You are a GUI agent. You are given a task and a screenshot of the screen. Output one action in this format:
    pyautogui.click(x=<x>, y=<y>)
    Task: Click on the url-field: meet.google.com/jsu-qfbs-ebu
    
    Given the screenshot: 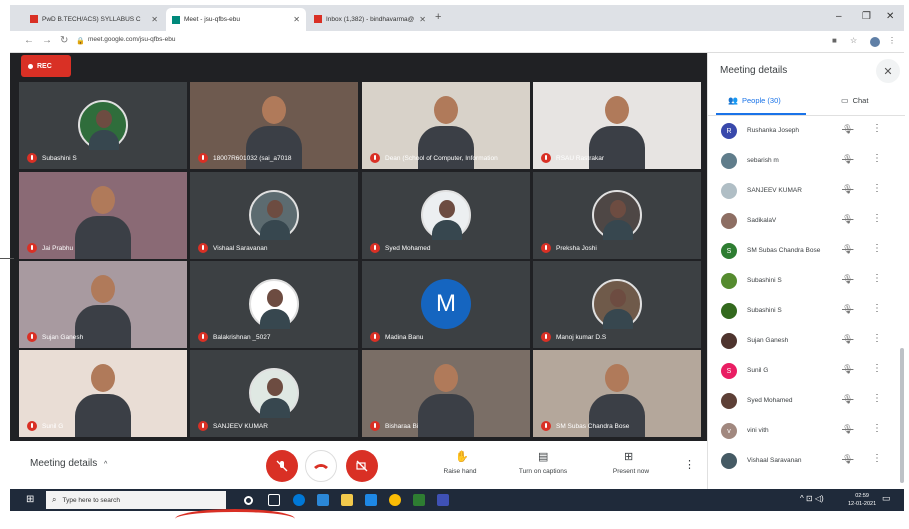 What is the action you would take?
    pyautogui.click(x=131, y=39)
    